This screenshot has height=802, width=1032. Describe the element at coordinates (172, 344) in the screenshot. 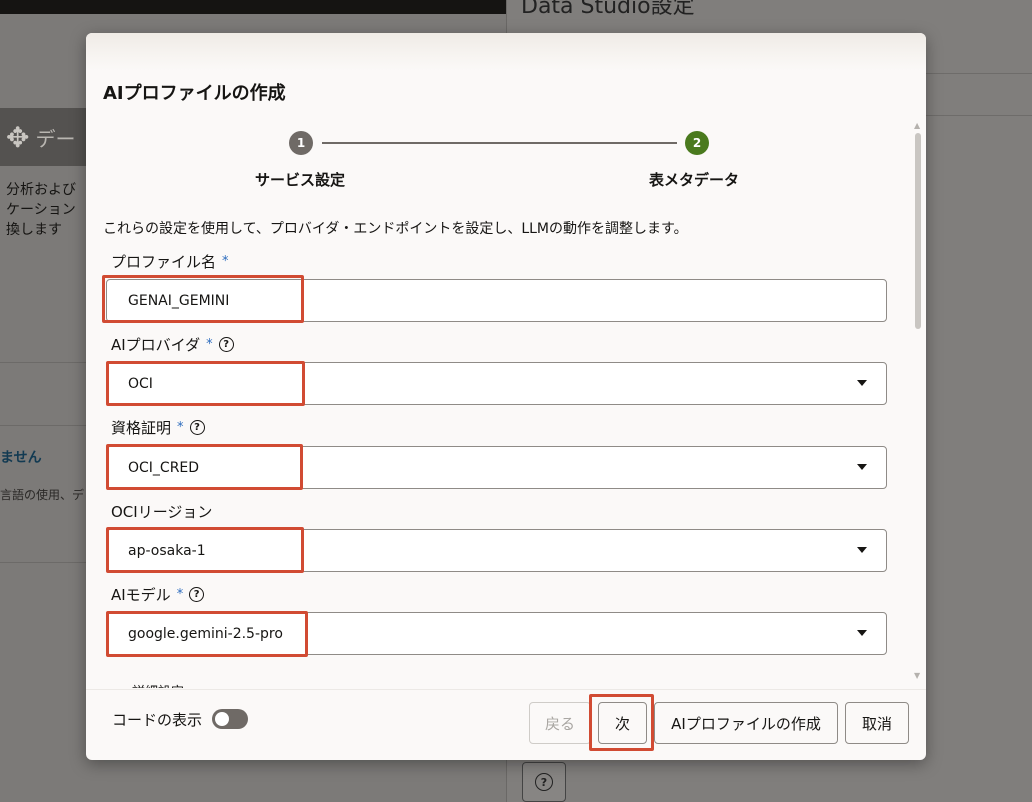

I see `ai-provider-label: AIプロバイダ * ?` at that location.